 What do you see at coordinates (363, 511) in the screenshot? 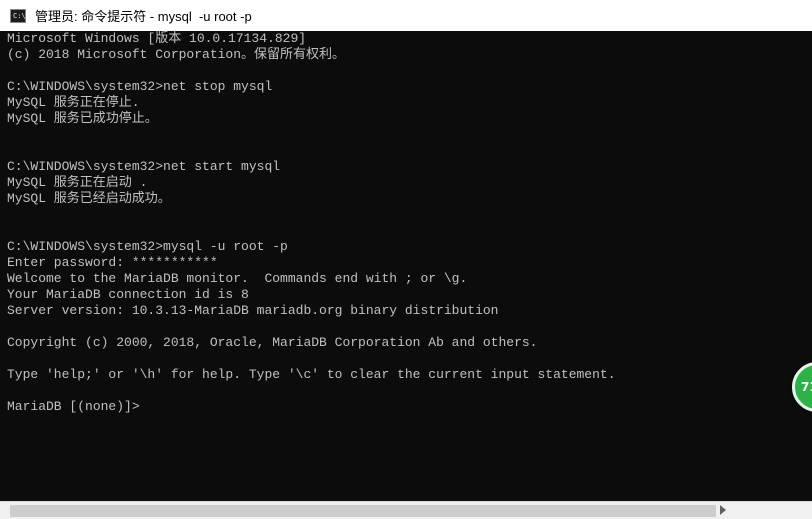
I see `scrollbar-thumb` at bounding box center [363, 511].